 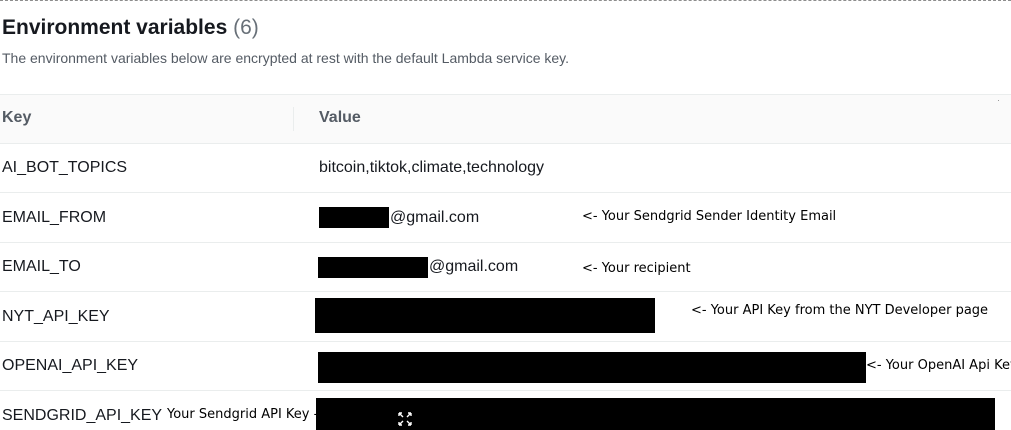 What do you see at coordinates (246, 27) in the screenshot?
I see `variable-count: (6)` at bounding box center [246, 27].